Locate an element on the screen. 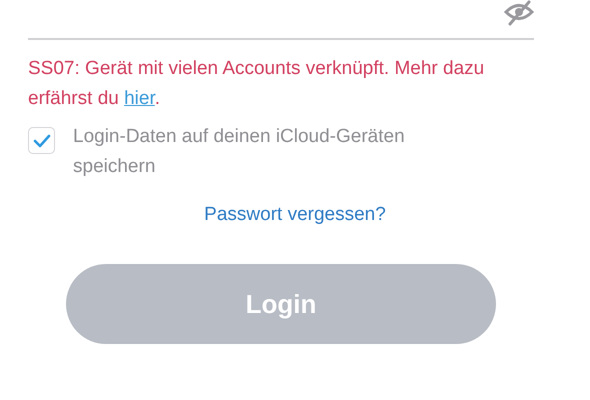 The image size is (590, 400). checkmark-icon is located at coordinates (41, 141).